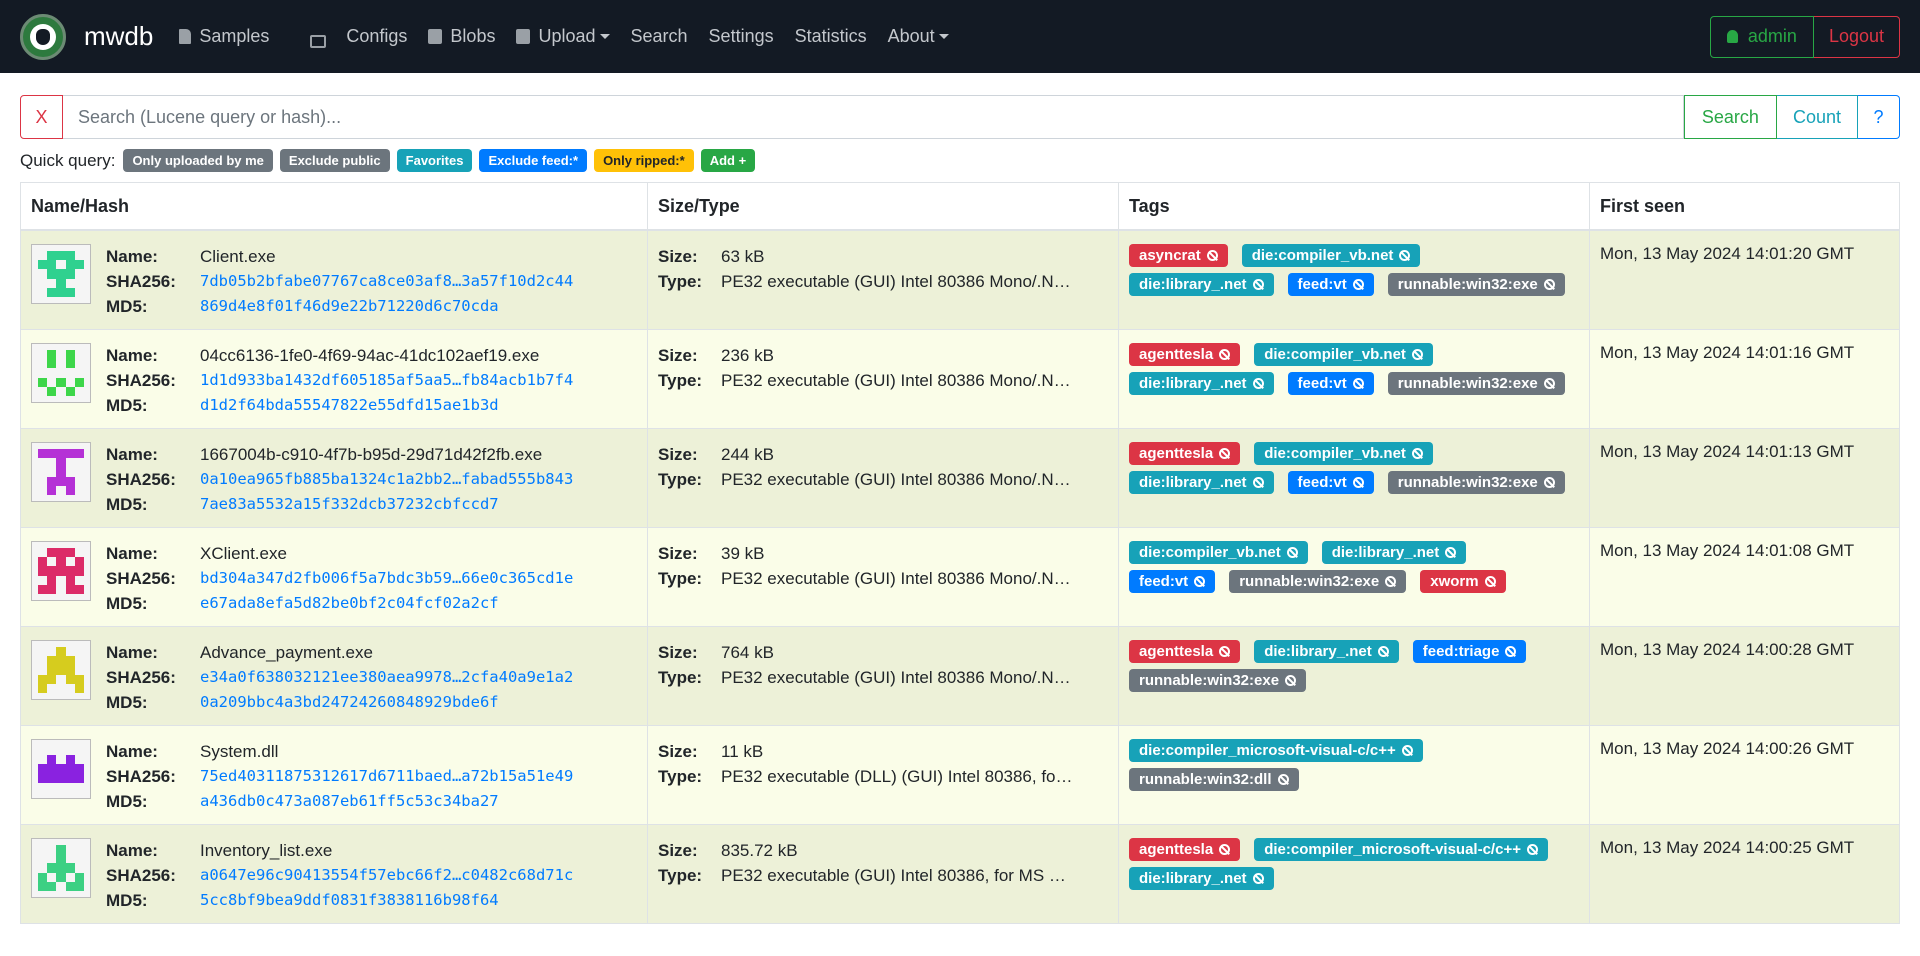 The width and height of the screenshot is (1920, 956). I want to click on quick-only-uploaded-by-me: Only uploaded by me, so click(198, 160).